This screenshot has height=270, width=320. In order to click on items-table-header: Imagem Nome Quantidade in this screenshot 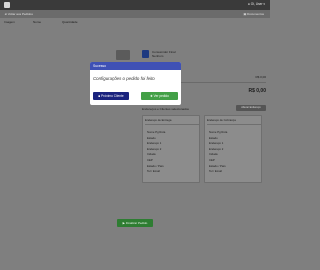, I will do `click(45, 21)`.